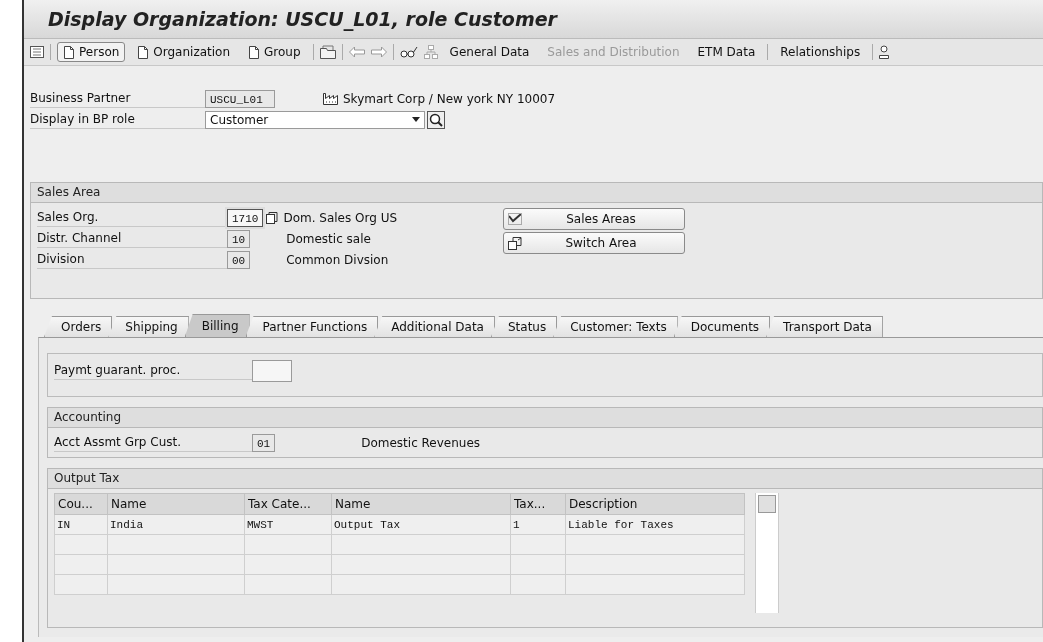 The image size is (1043, 642). What do you see at coordinates (726, 52) in the screenshot?
I see `view-tab: ETM Data` at bounding box center [726, 52].